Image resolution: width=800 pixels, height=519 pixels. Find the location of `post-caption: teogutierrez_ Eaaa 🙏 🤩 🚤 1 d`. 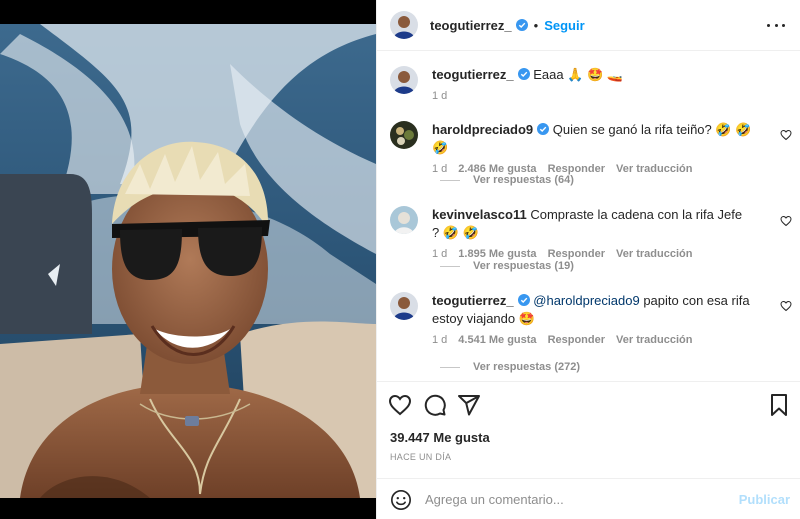

post-caption: teogutierrez_ Eaaa 🙏 🤩 🚤 1 d is located at coordinates (589, 84).